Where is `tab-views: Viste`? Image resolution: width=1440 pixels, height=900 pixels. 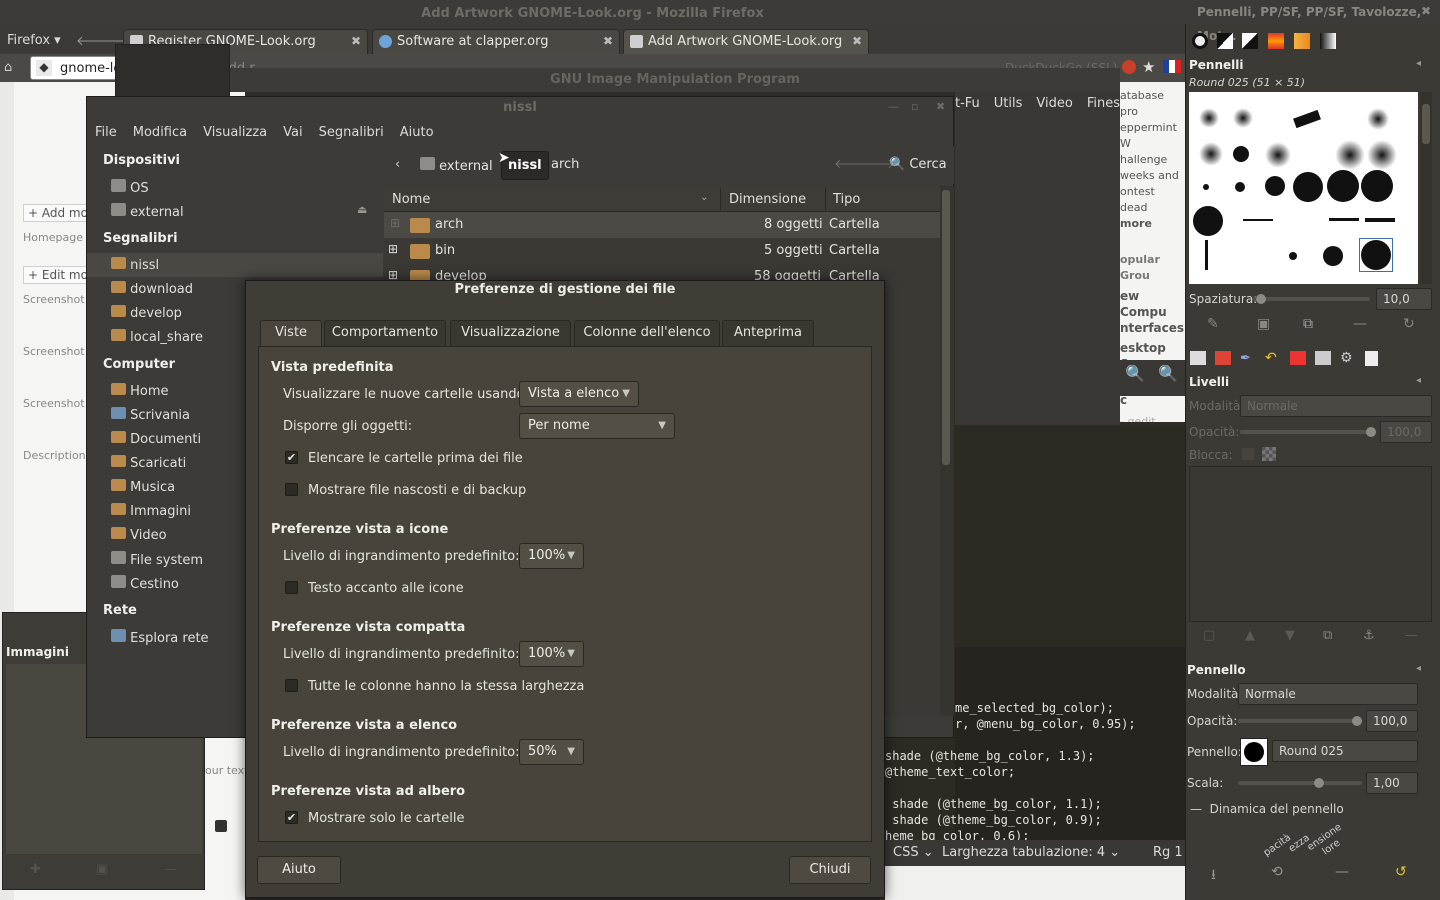
tab-views: Viste is located at coordinates (291, 333).